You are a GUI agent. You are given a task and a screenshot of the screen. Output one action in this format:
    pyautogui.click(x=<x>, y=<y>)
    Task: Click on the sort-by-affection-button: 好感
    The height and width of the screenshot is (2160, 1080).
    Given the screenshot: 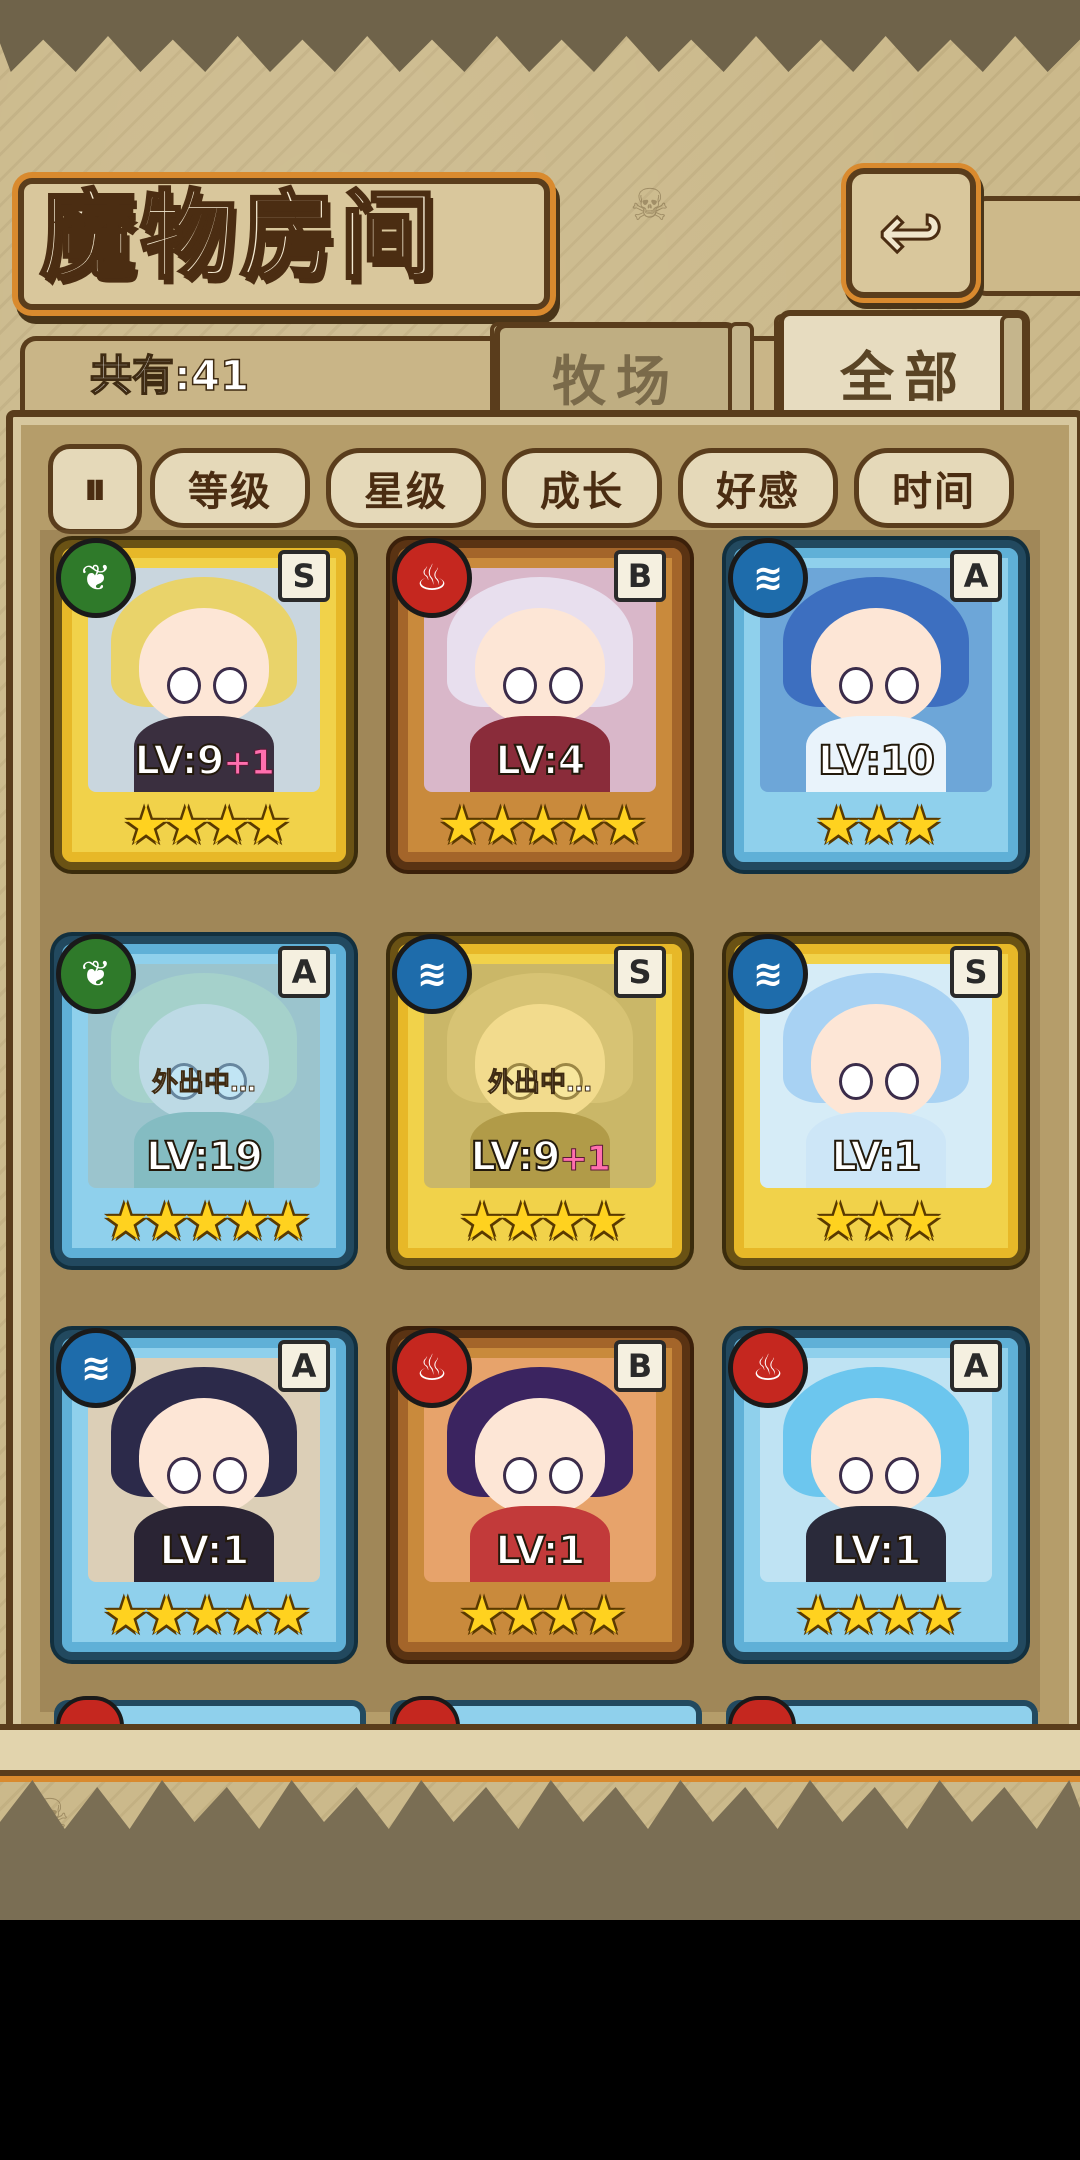 What is the action you would take?
    pyautogui.click(x=758, y=488)
    